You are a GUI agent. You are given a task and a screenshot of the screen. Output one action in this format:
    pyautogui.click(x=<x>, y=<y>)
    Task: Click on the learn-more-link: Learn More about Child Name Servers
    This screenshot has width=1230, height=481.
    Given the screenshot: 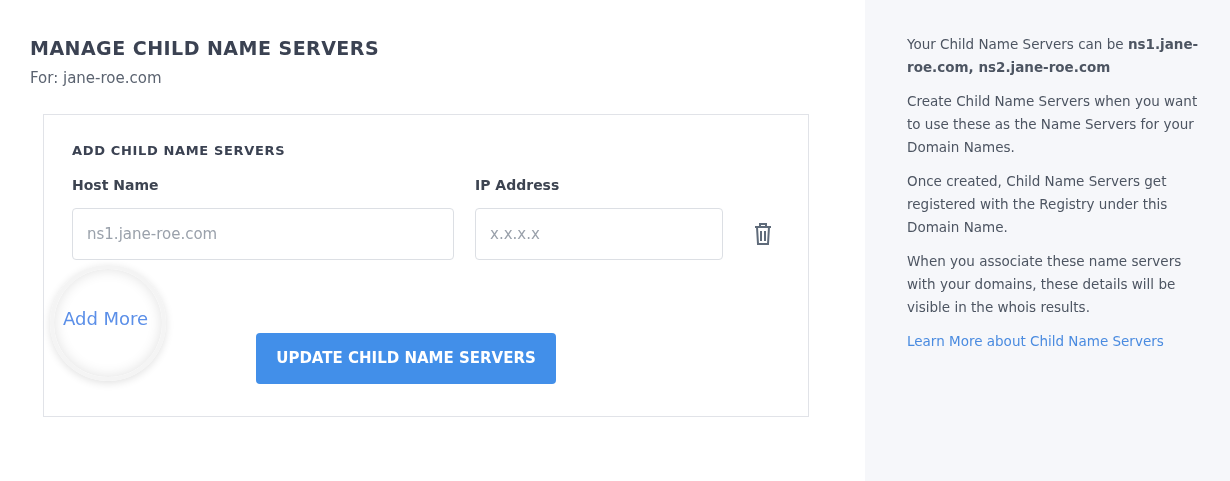 What is the action you would take?
    pyautogui.click(x=1035, y=341)
    